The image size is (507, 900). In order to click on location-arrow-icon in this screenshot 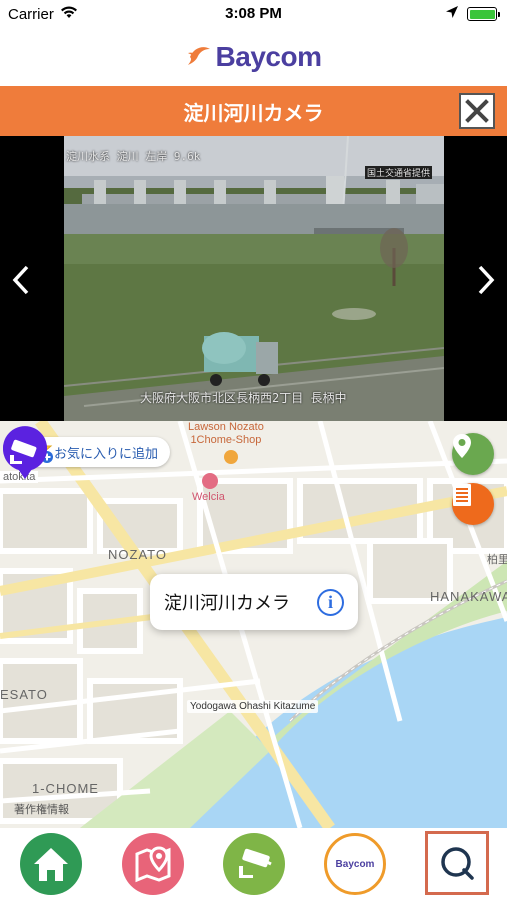, I will do `click(452, 14)`.